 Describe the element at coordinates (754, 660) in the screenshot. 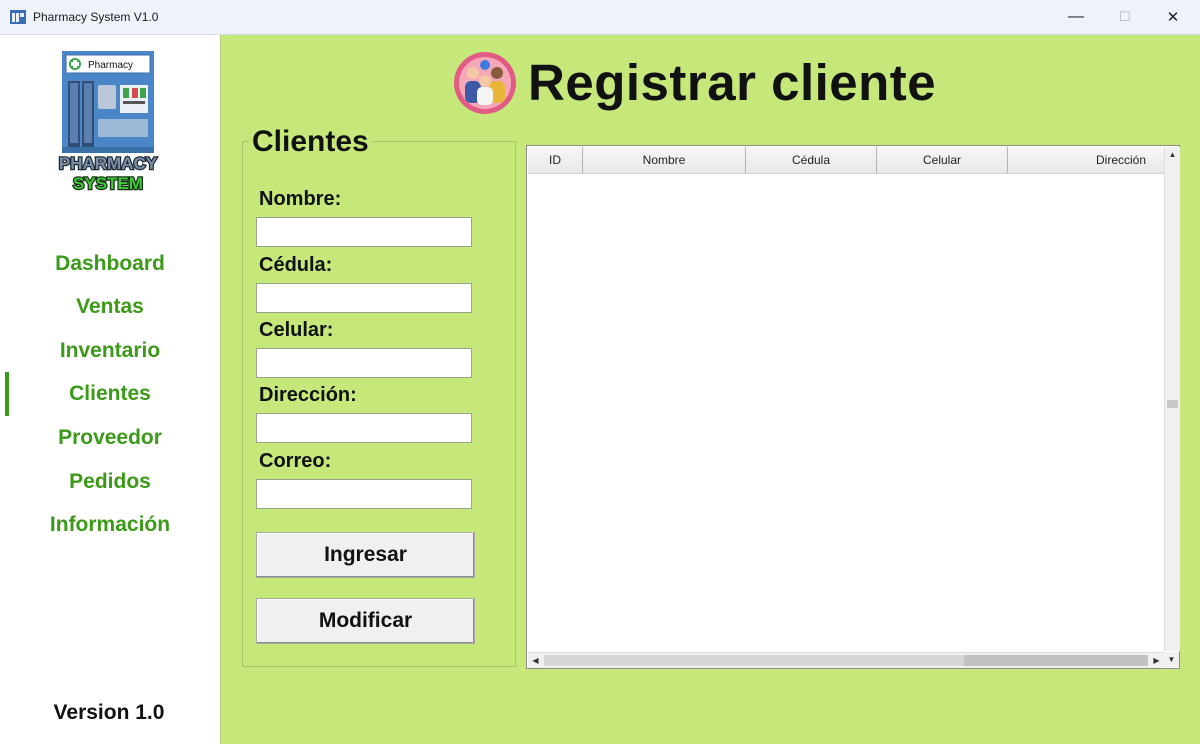

I see `horizontal-scroll-thumb` at that location.